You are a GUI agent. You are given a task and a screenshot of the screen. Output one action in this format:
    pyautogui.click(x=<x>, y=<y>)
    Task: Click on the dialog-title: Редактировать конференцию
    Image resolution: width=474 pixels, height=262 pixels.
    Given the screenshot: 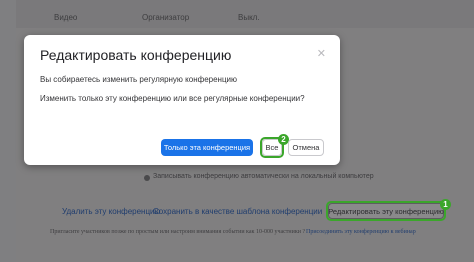 What is the action you would take?
    pyautogui.click(x=136, y=55)
    